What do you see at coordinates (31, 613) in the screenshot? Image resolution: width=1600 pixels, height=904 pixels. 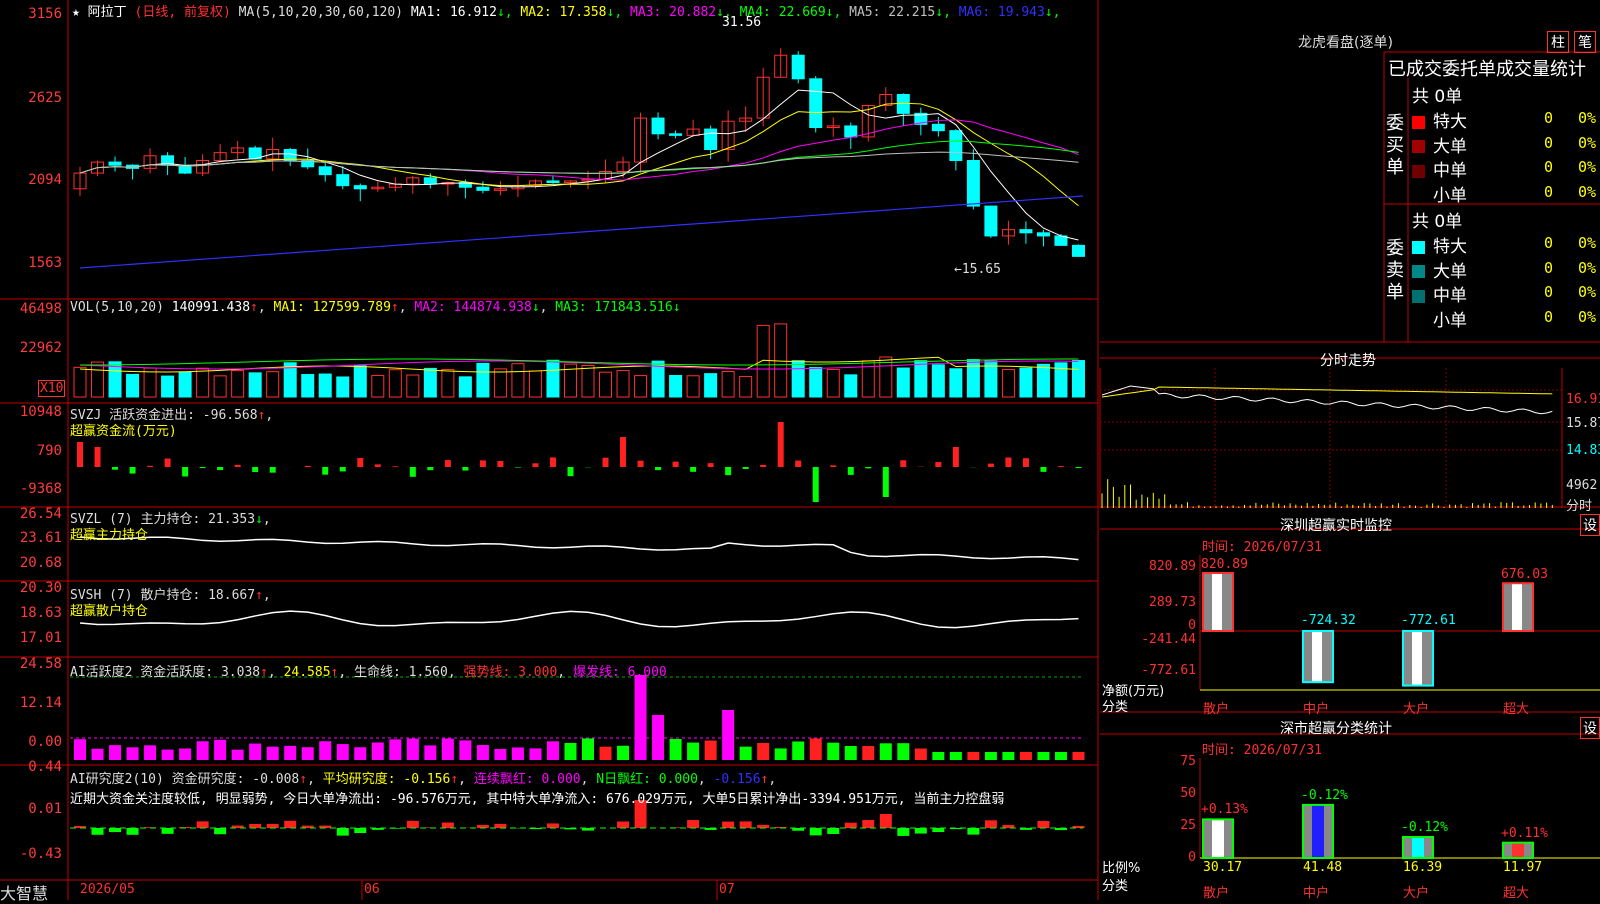 I see `sub-y-label-3-1: 18.63` at bounding box center [31, 613].